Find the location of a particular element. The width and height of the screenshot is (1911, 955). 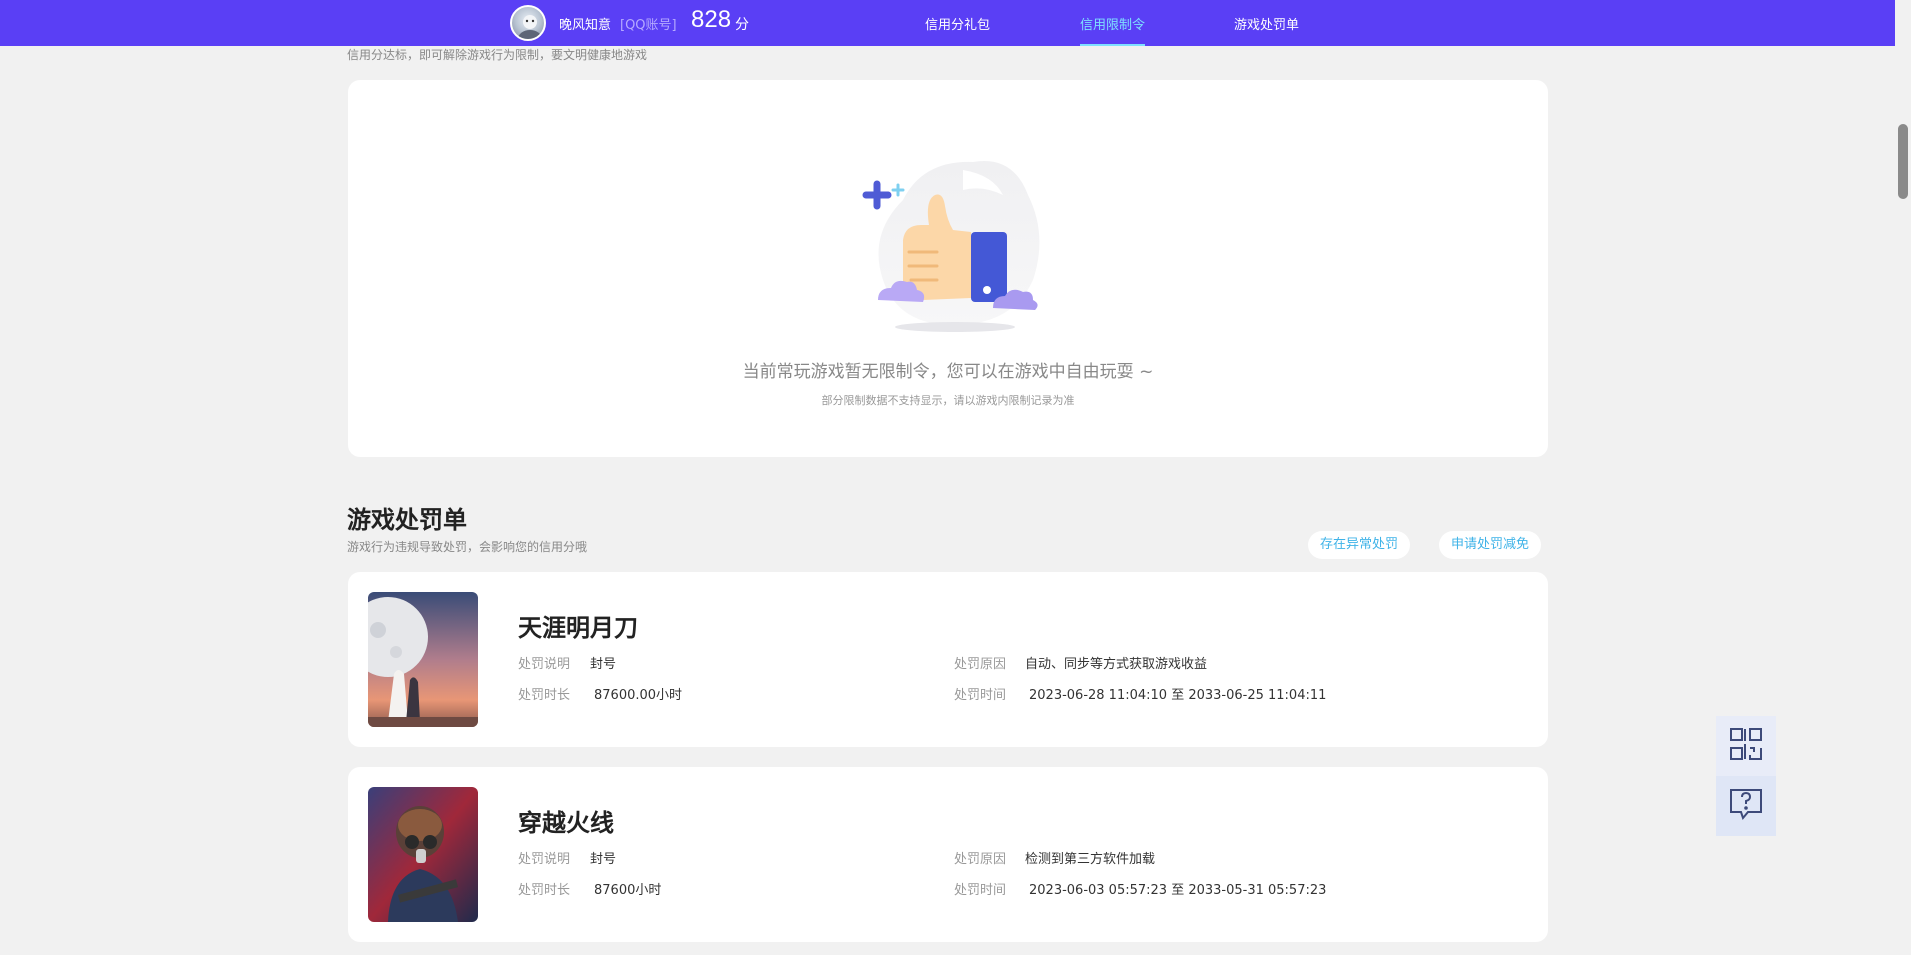

tab-credit-limit: 信用限制令 is located at coordinates (1113, 30).